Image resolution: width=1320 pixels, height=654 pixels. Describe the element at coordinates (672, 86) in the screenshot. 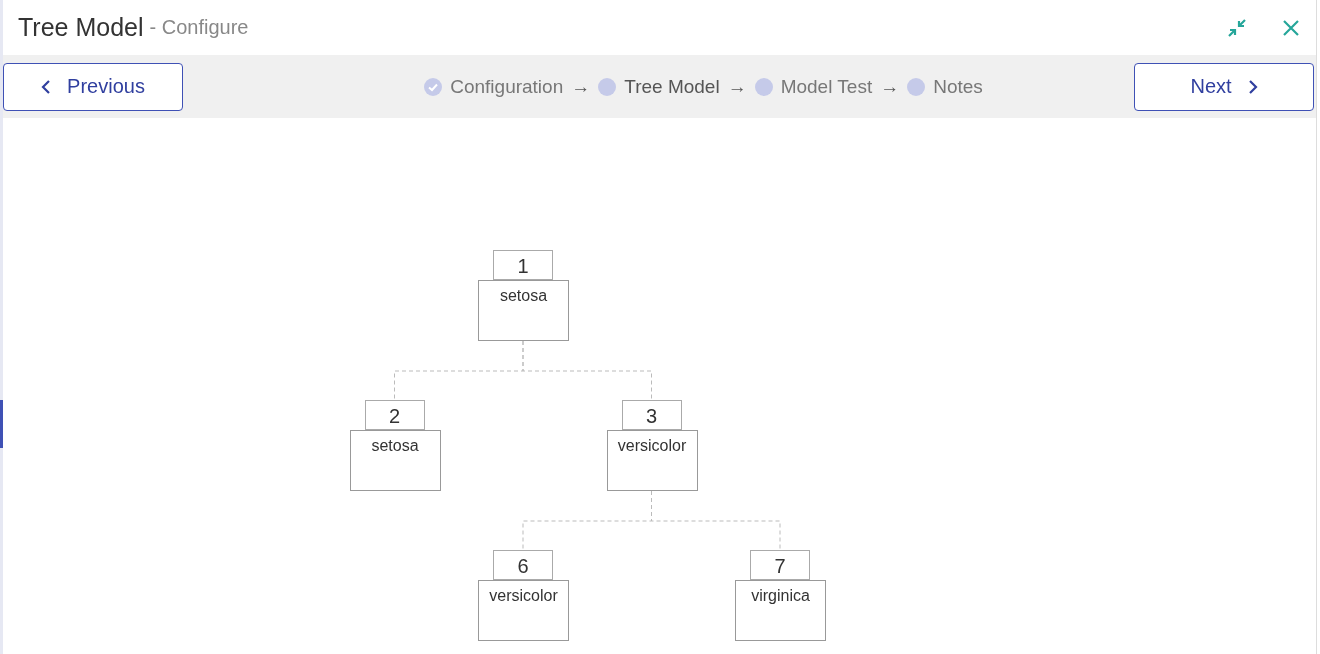

I see `step-label: Tree Model` at that location.